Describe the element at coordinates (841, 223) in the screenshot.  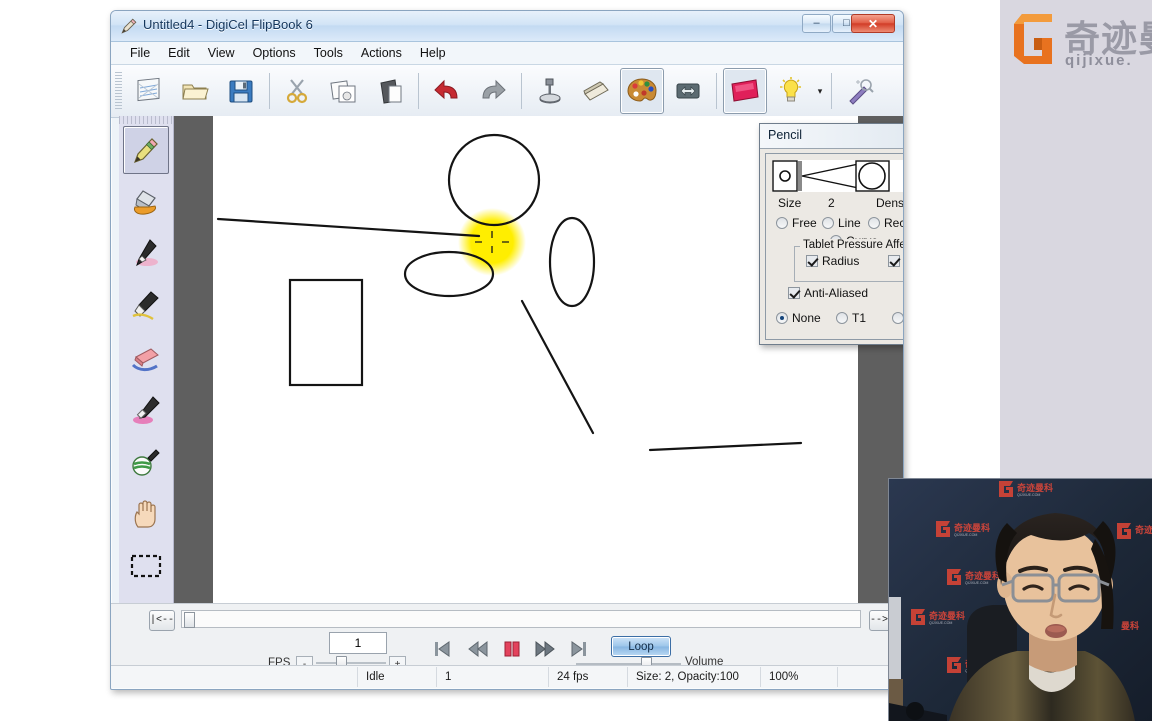
I see `mode-radio-line: Line` at that location.